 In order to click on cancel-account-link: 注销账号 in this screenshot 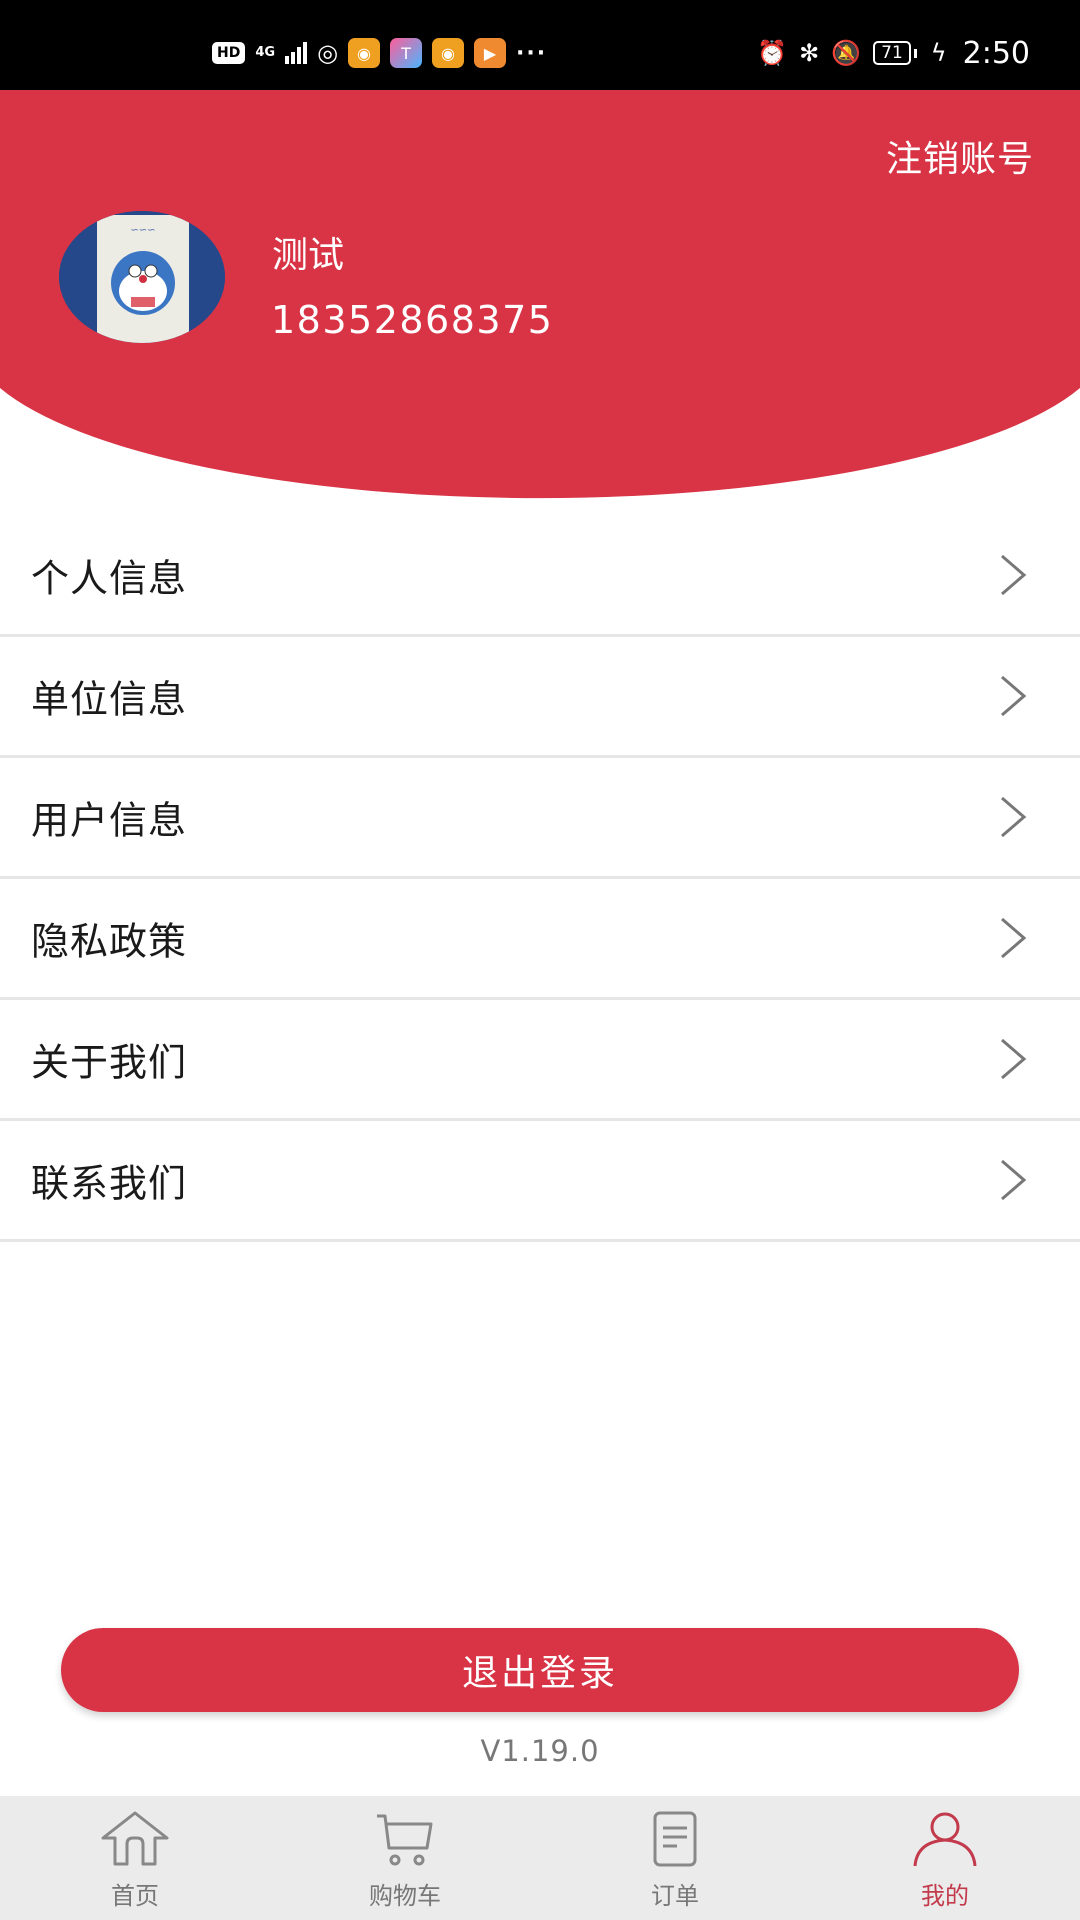, I will do `click(960, 156)`.